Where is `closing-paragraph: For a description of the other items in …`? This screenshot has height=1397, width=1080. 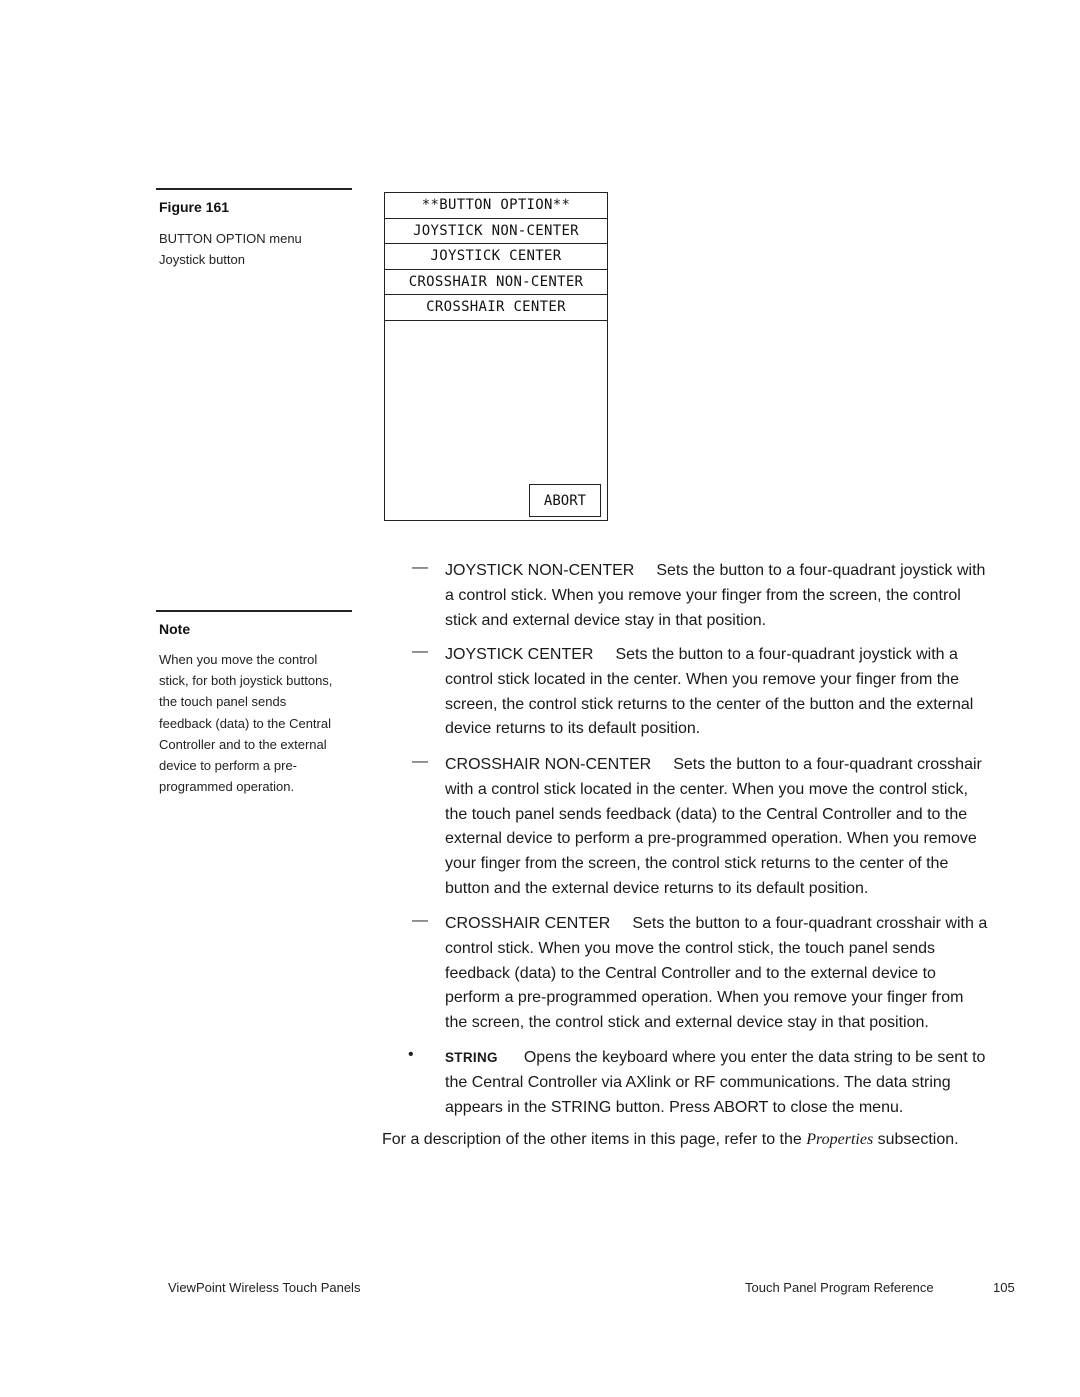
closing-paragraph: For a description of the other items in … is located at coordinates (670, 1140).